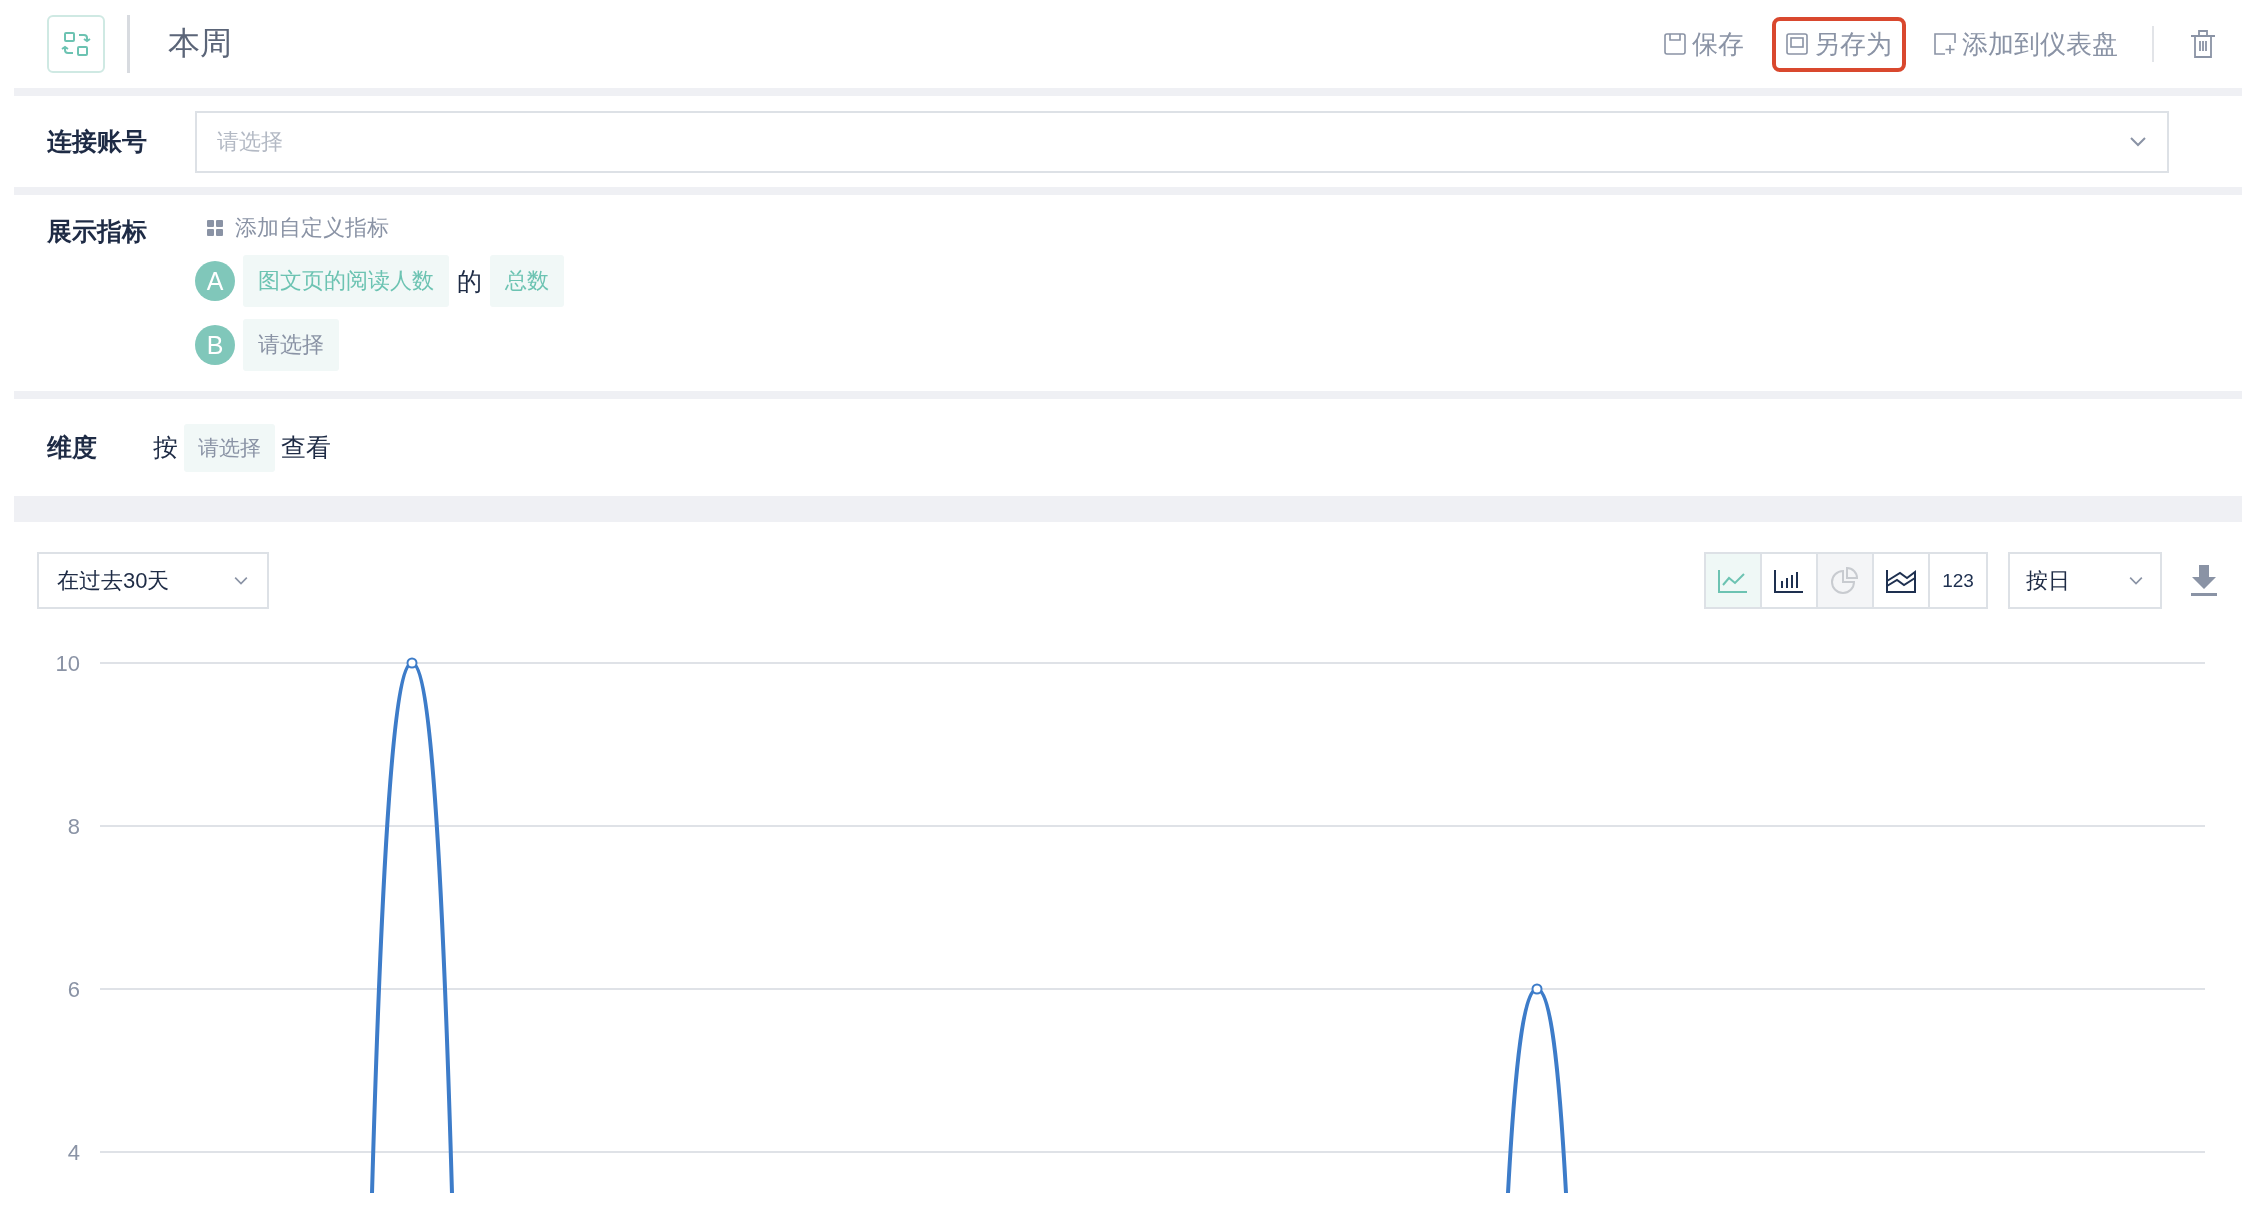 This screenshot has height=1214, width=2242. Describe the element at coordinates (165, 447) in the screenshot. I see `prefix-text: 按` at that location.